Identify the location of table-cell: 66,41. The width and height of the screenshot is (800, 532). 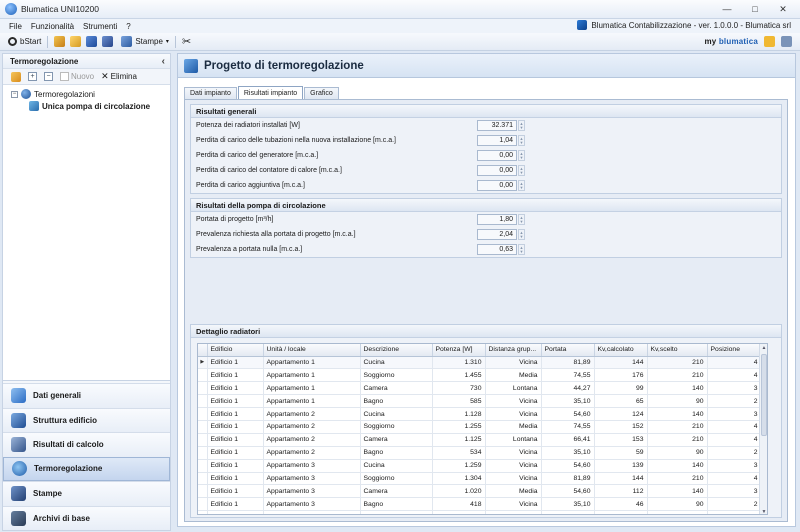
(568, 440).